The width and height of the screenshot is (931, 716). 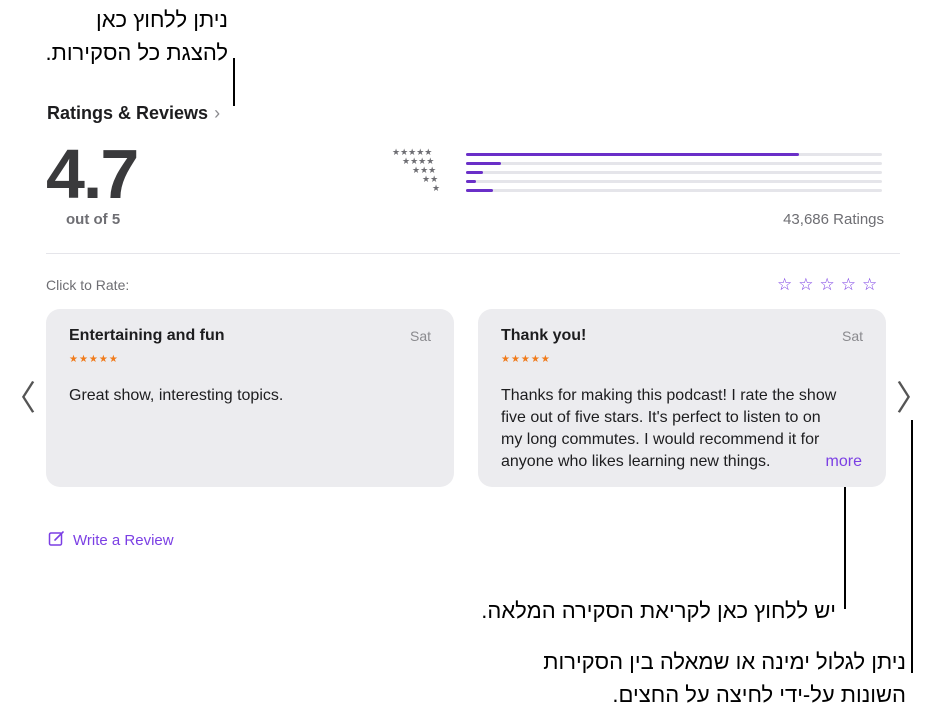 What do you see at coordinates (162, 19) in the screenshot?
I see `callout-all-reviews-line1: ניתן ללחוץ כאן` at bounding box center [162, 19].